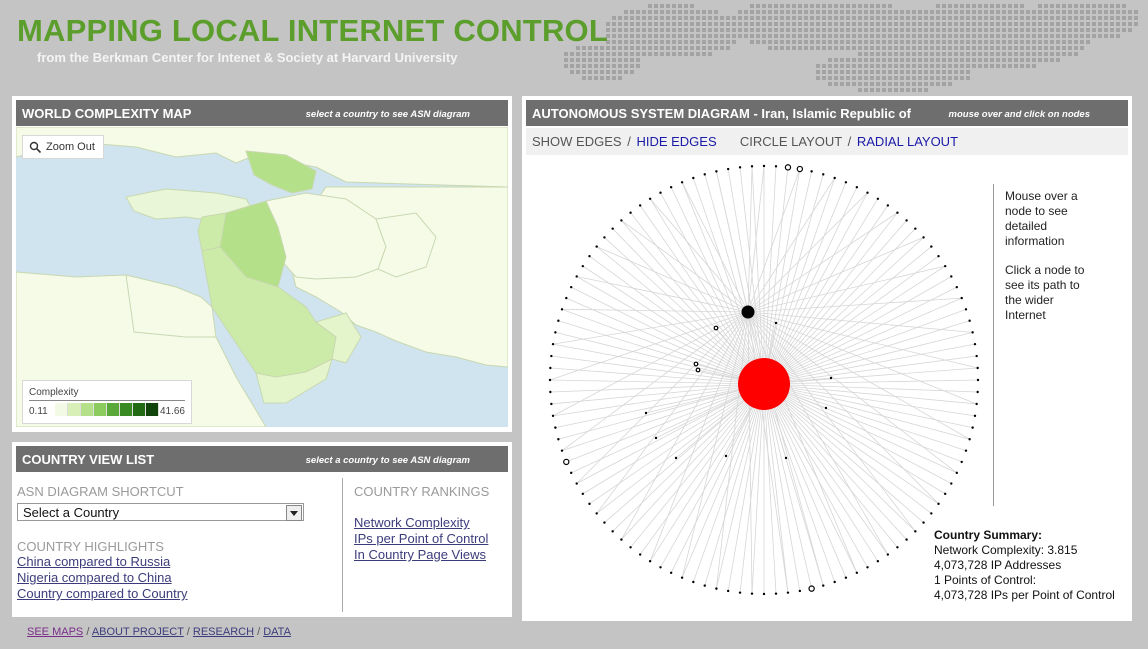  I want to click on country-select: Select a Country, so click(160, 512).